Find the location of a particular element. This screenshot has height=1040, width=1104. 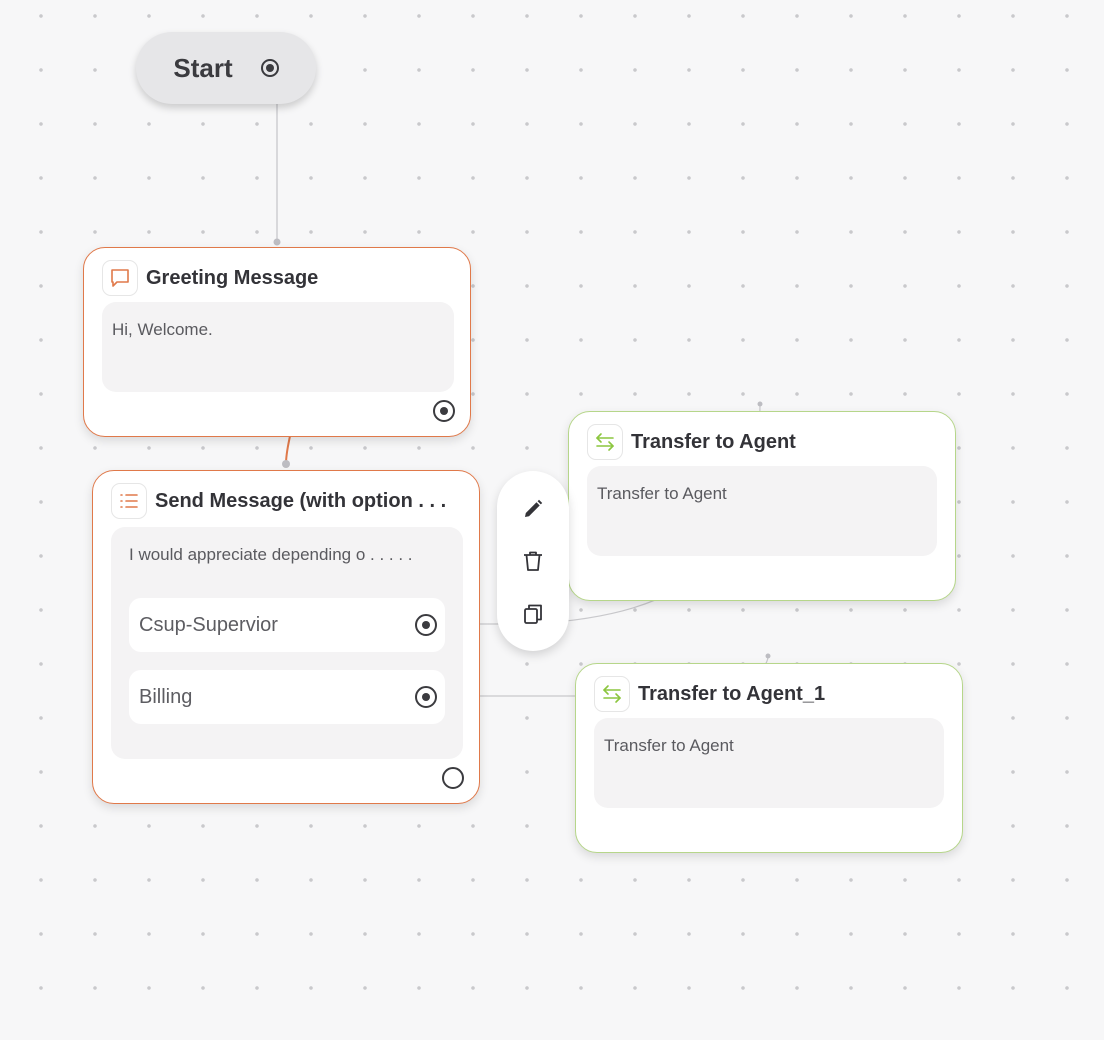

delete-icon is located at coordinates (533, 561).